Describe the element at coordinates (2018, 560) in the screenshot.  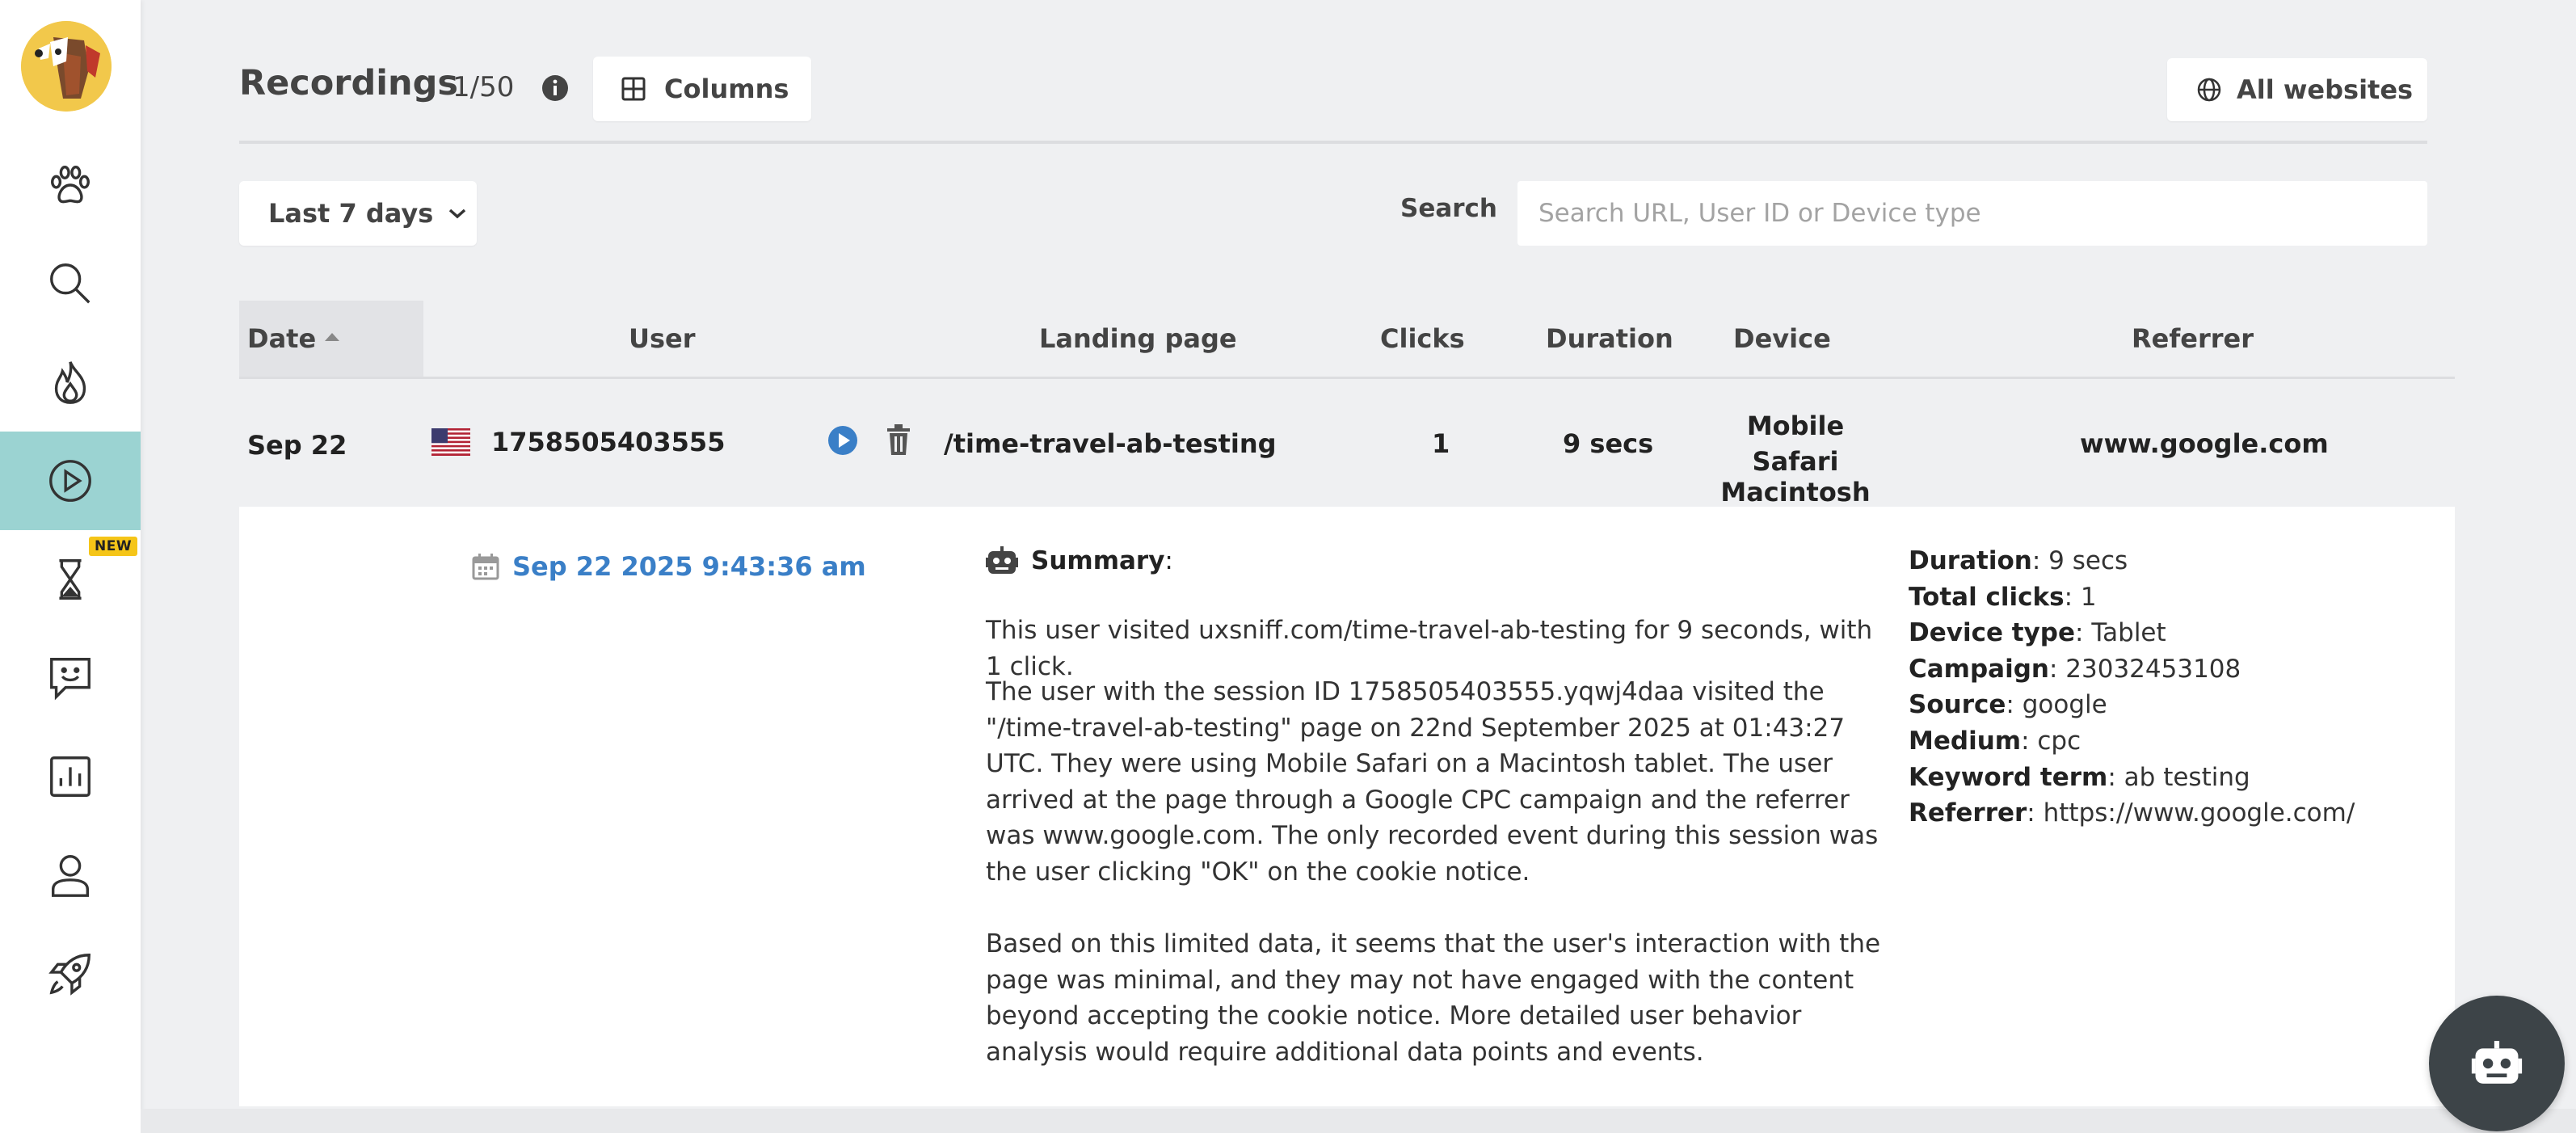
I see `meta-duration: Duration: 9 secs` at that location.